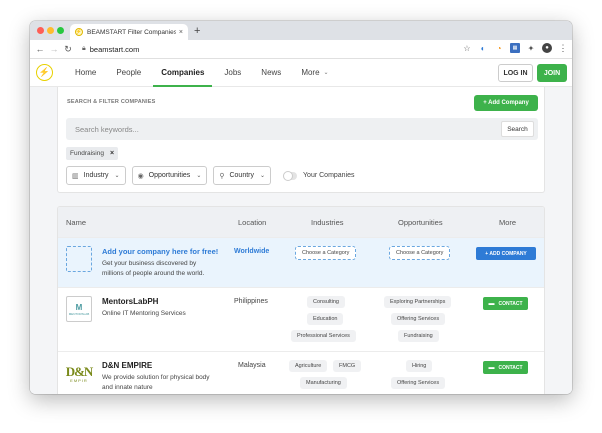  Describe the element at coordinates (111, 102) in the screenshot. I see `filter-title: SEARCH & FILTER COMPANIES` at that location.